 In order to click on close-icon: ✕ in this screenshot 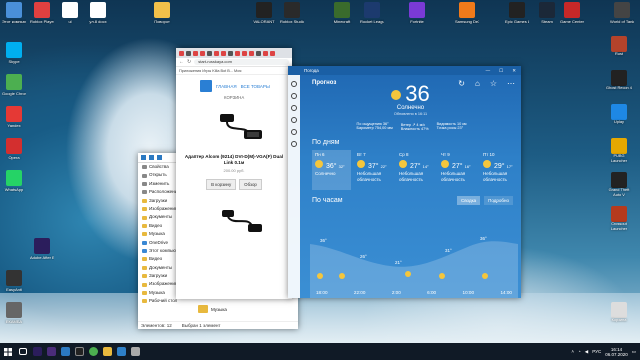, I will do `click(514, 70)`.